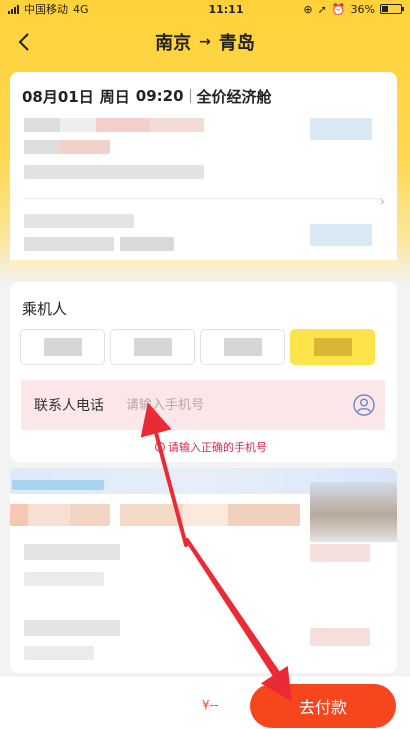 The width and height of the screenshot is (410, 729). Describe the element at coordinates (364, 405) in the screenshot. I see `contact-picker-icon` at that location.